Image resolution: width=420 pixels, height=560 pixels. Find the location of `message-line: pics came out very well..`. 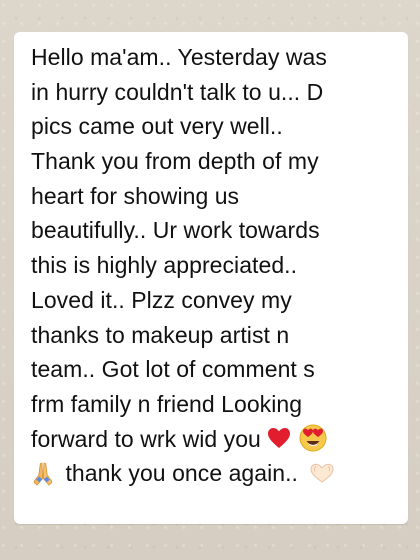

message-line: pics came out very well.. is located at coordinates (157, 126).